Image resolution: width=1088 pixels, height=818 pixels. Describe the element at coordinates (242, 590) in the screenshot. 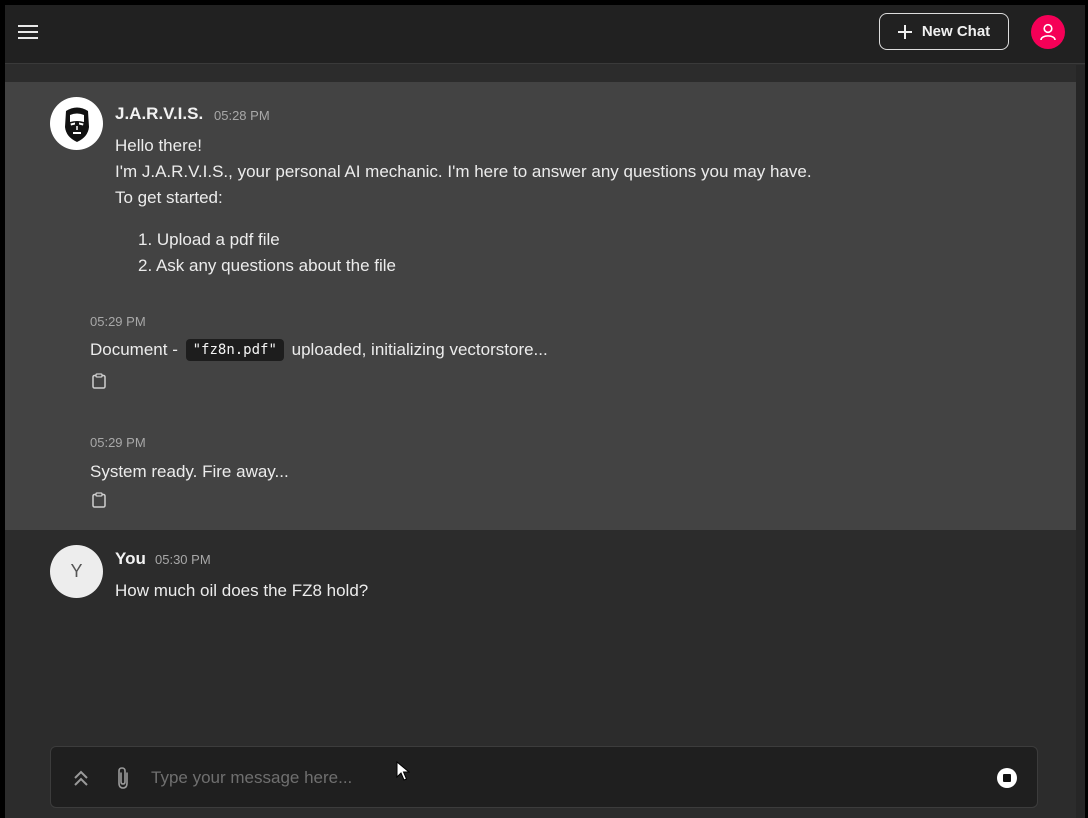

I see `message-line: How much oil does the FZ8 hold?` at that location.